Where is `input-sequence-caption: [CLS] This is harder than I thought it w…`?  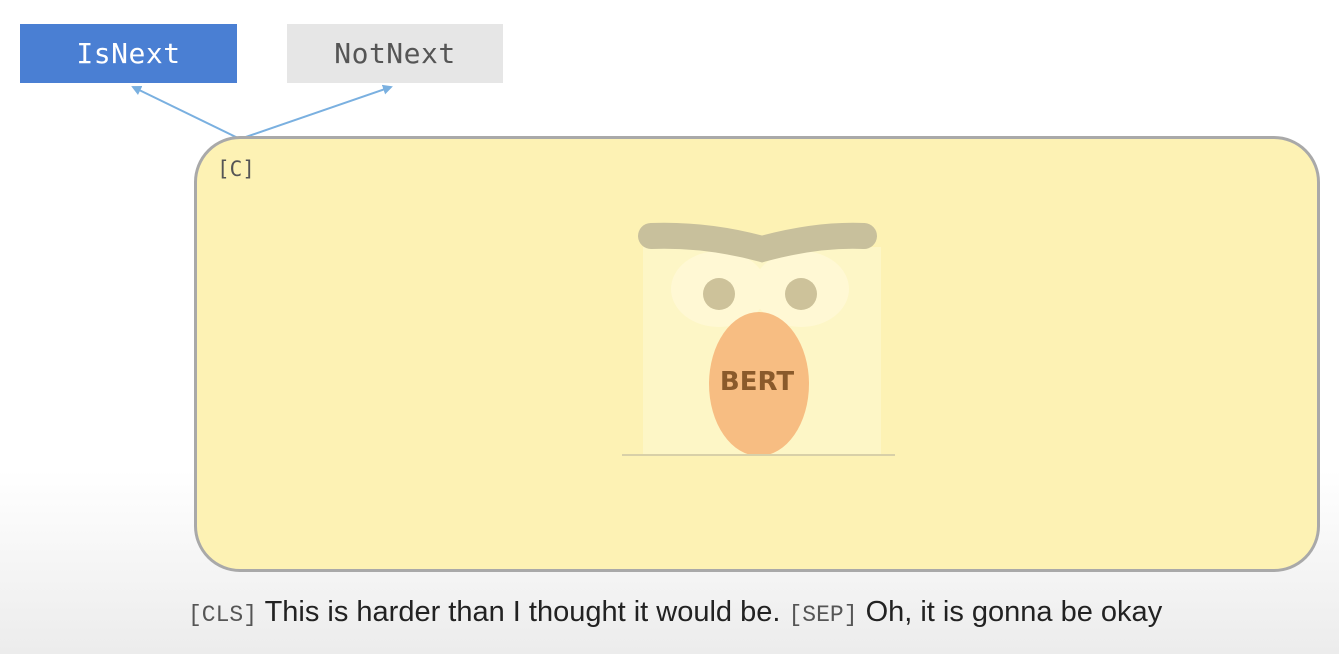
input-sequence-caption: [CLS] This is harder than I thought it w… is located at coordinates (758, 612).